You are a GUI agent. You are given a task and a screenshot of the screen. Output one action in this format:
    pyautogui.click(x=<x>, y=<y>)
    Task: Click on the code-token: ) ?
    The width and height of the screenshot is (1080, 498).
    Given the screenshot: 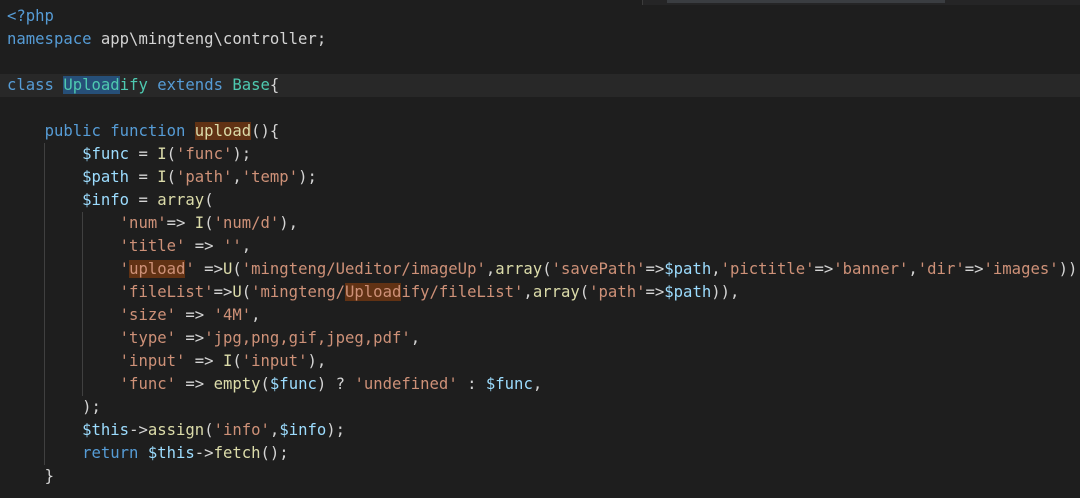 What is the action you would take?
    pyautogui.click(x=335, y=384)
    